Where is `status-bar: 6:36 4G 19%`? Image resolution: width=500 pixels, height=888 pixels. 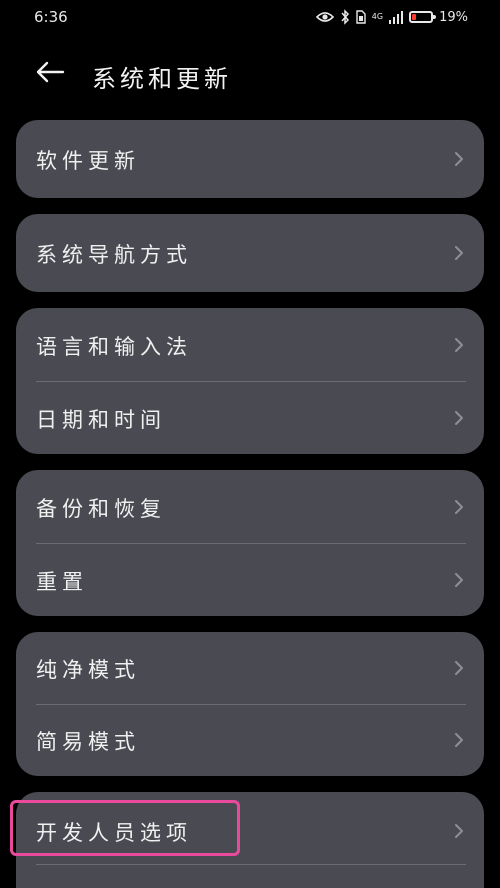
status-bar: 6:36 4G 19% is located at coordinates (250, 17).